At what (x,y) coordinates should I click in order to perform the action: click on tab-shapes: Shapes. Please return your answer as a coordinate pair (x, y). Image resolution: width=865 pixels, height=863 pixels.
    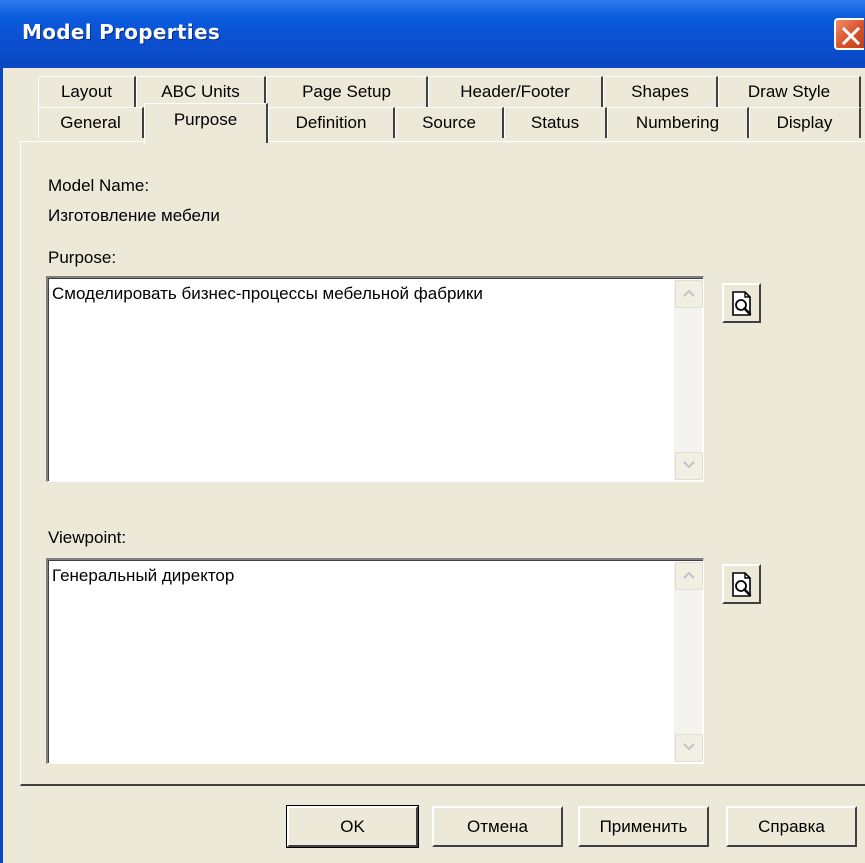
    Looking at the image, I should click on (660, 91).